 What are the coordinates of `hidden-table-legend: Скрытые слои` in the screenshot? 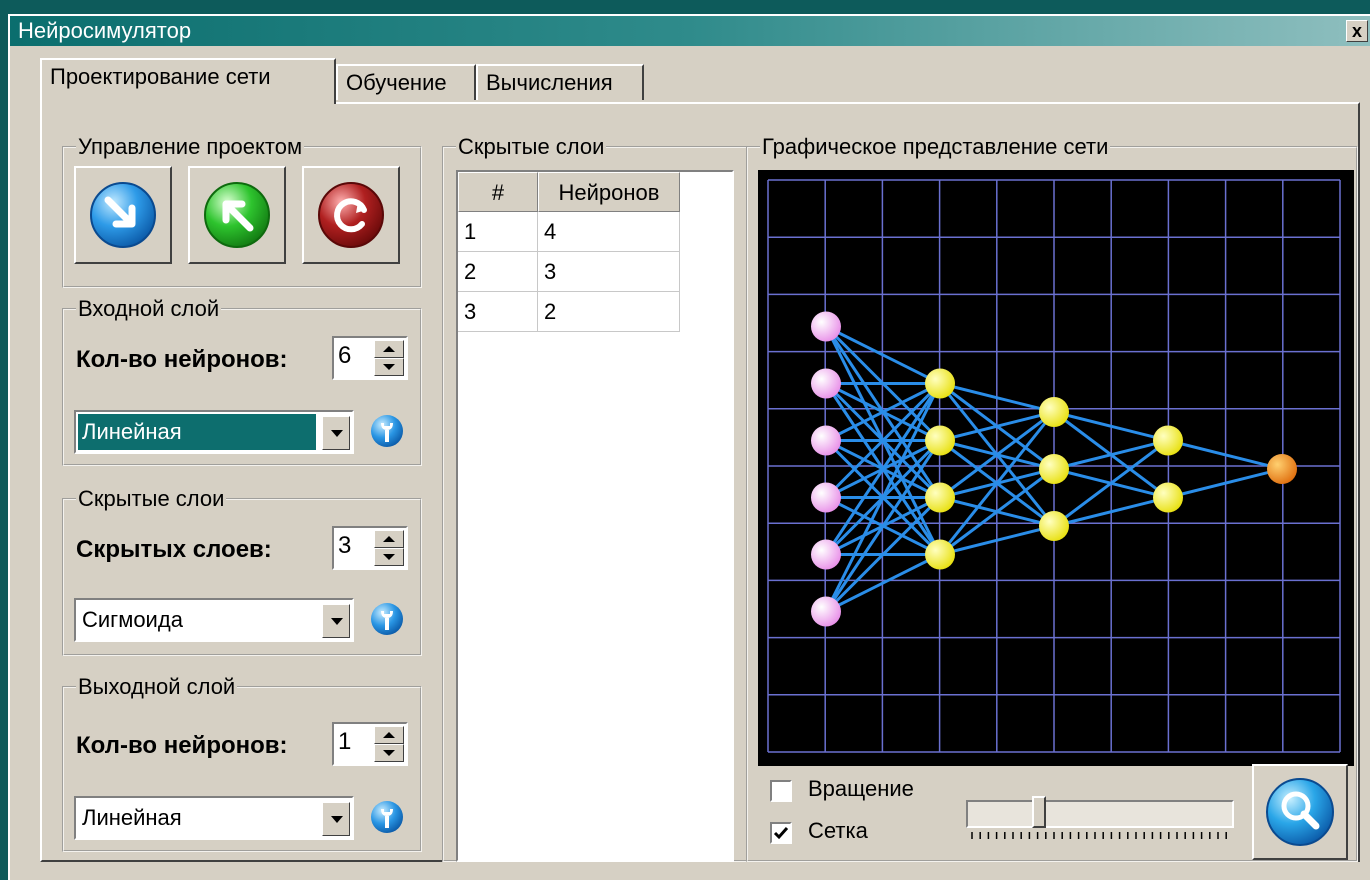 It's located at (531, 146).